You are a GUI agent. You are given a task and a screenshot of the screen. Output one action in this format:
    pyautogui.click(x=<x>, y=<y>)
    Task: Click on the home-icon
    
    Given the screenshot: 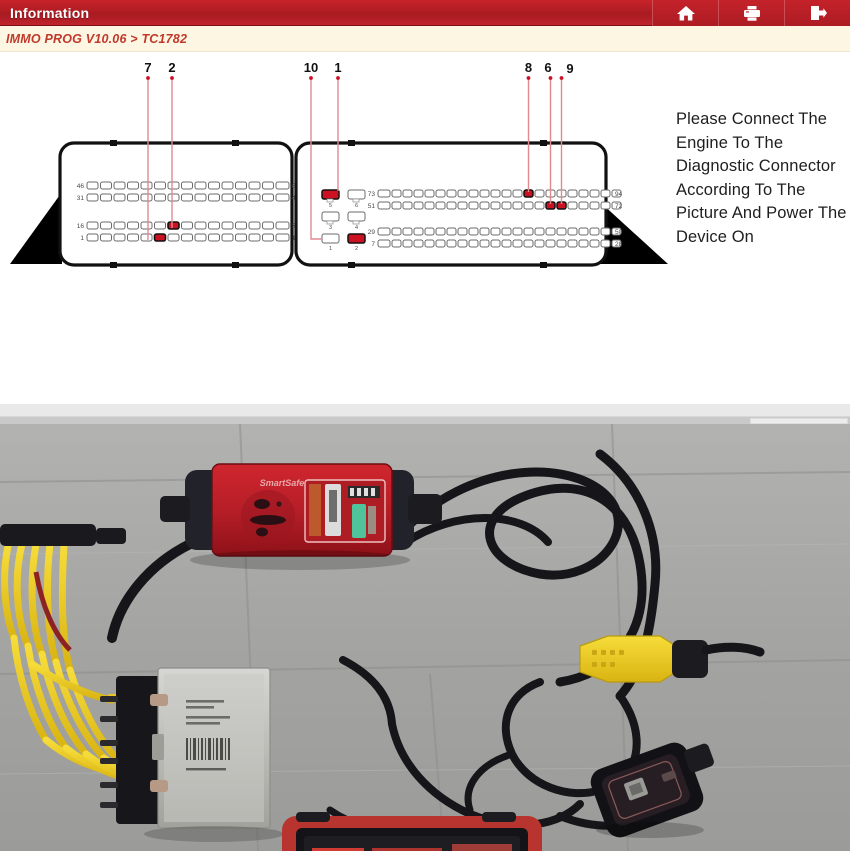 What is the action you would take?
    pyautogui.click(x=686, y=13)
    